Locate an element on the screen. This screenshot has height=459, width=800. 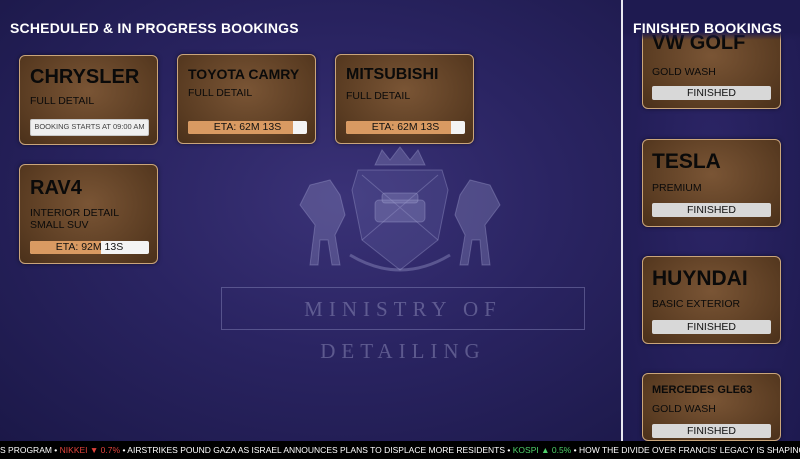
booking-card-mitsubishi: MITSUBISHI FULL DETAIL ETA: 62M 13S is located at coordinates (404, 99).